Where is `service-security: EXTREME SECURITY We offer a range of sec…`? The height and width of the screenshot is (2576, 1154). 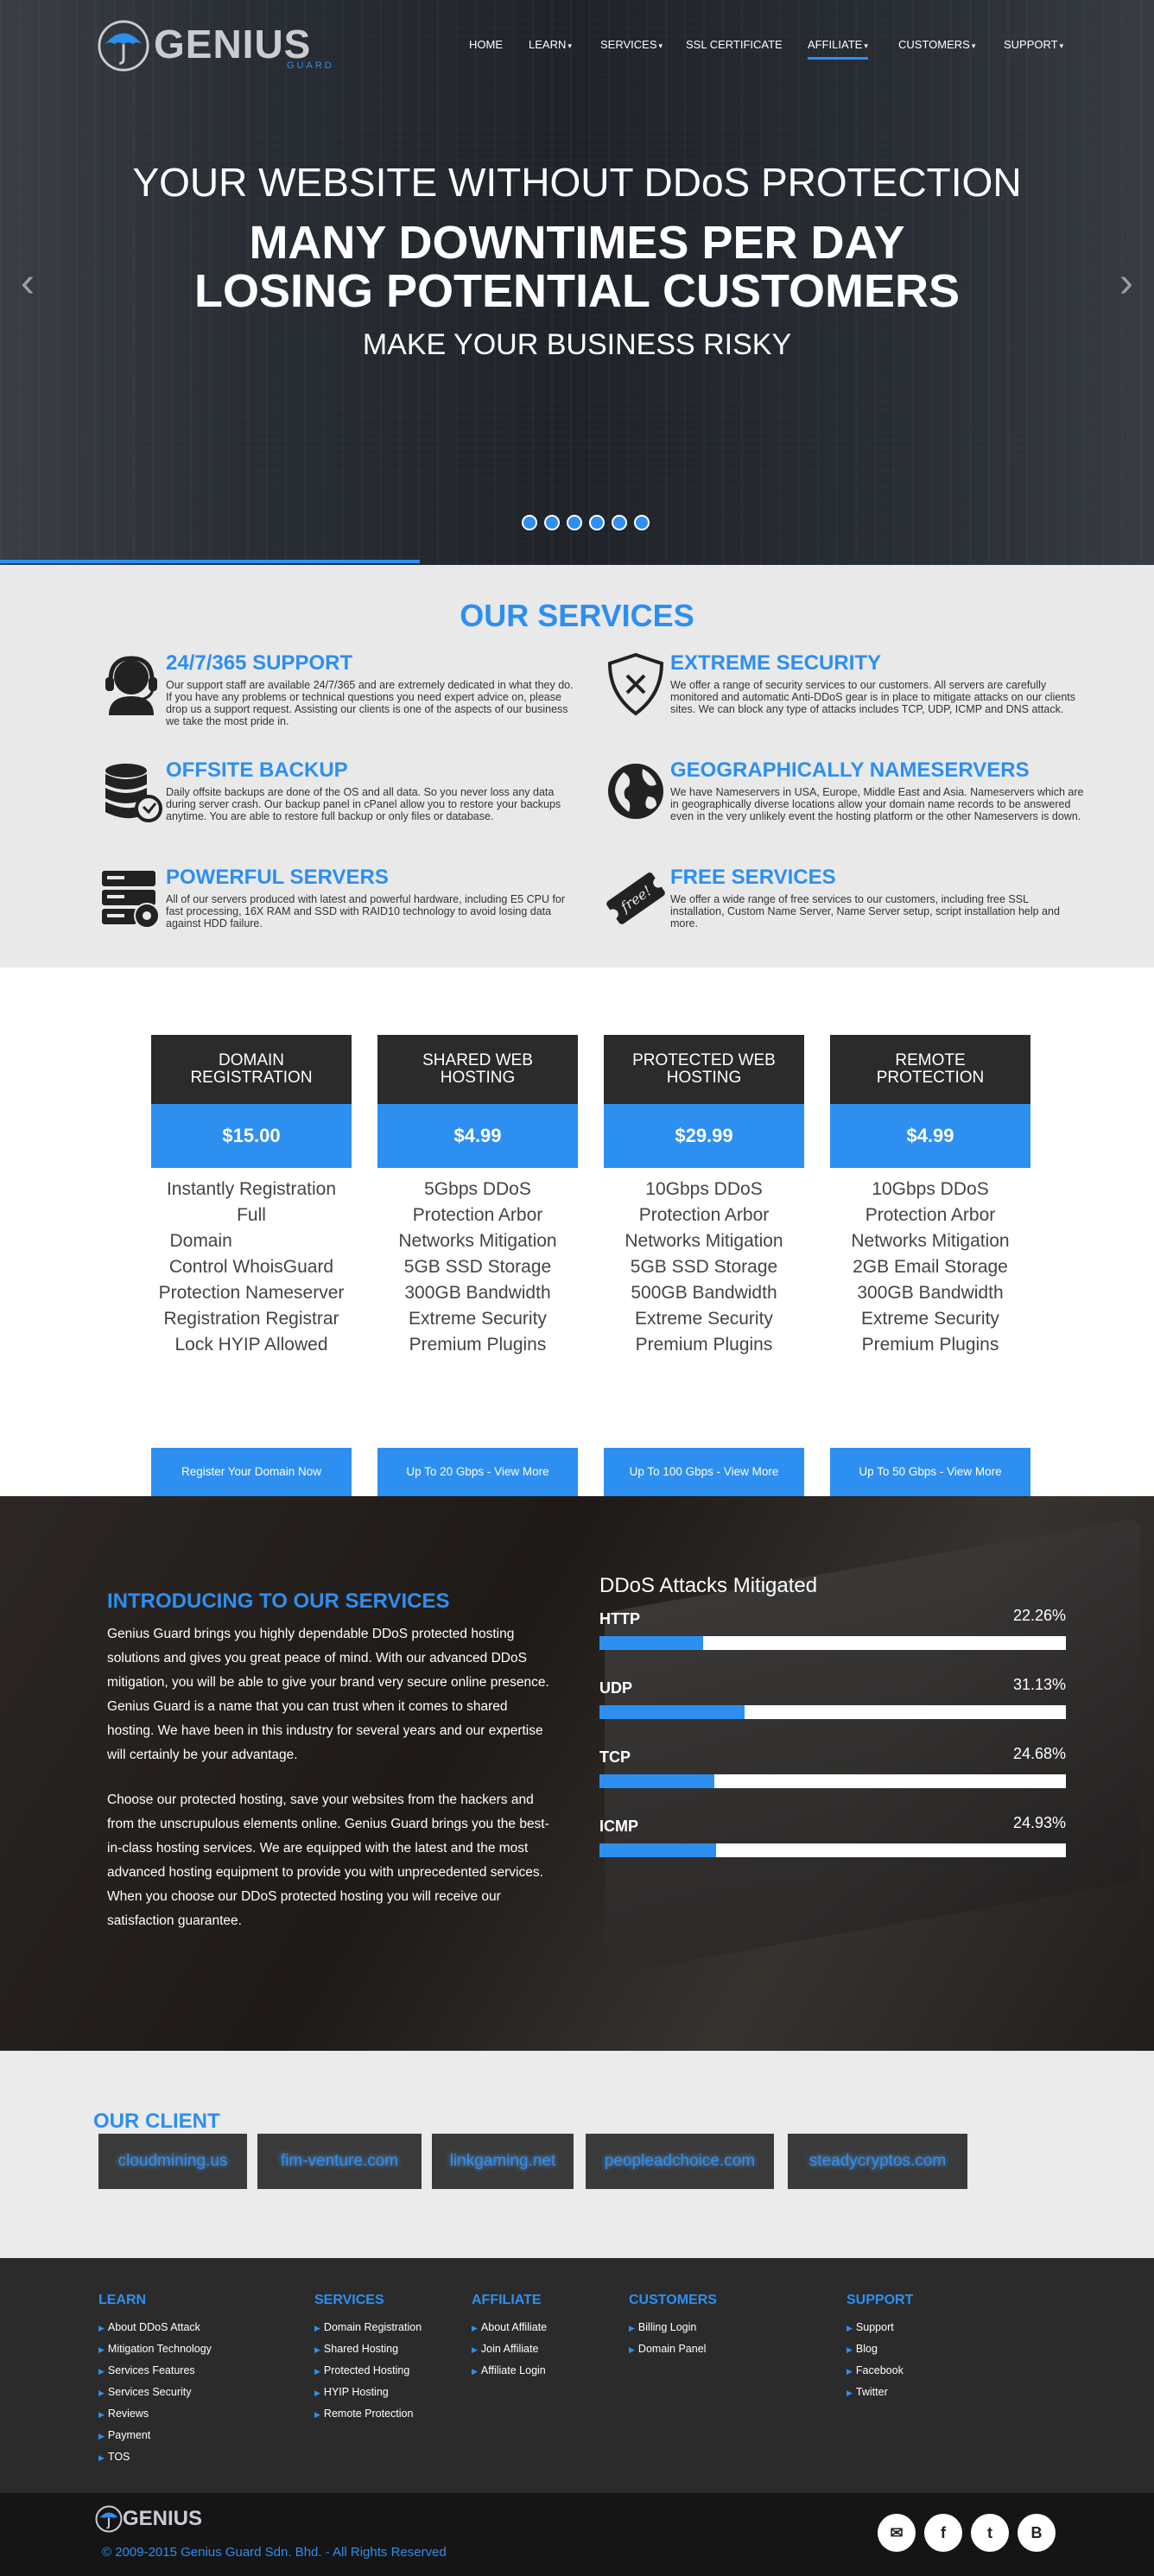 service-security: EXTREME SECURITY We offer a range of sec… is located at coordinates (845, 698).